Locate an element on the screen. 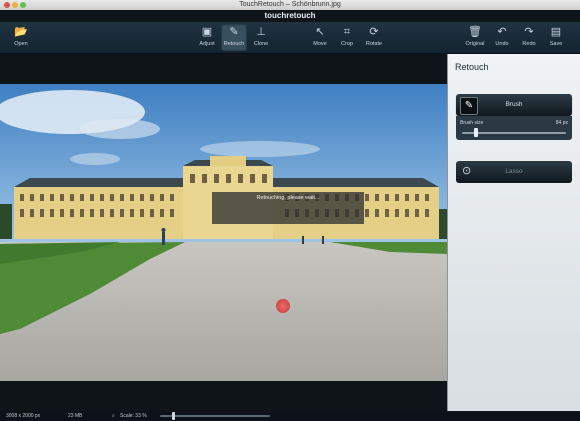 This screenshot has height=421, width=580. open-button: 📂 Open is located at coordinates (21, 37).